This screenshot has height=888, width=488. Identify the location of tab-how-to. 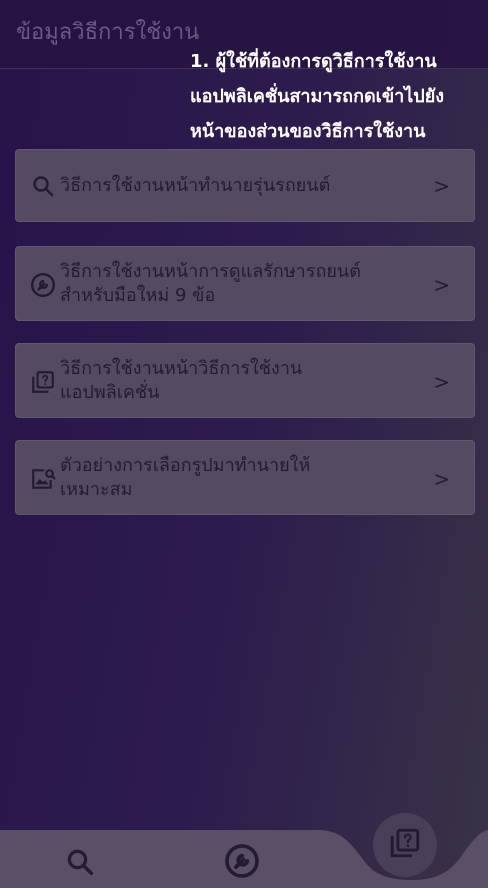
(405, 845).